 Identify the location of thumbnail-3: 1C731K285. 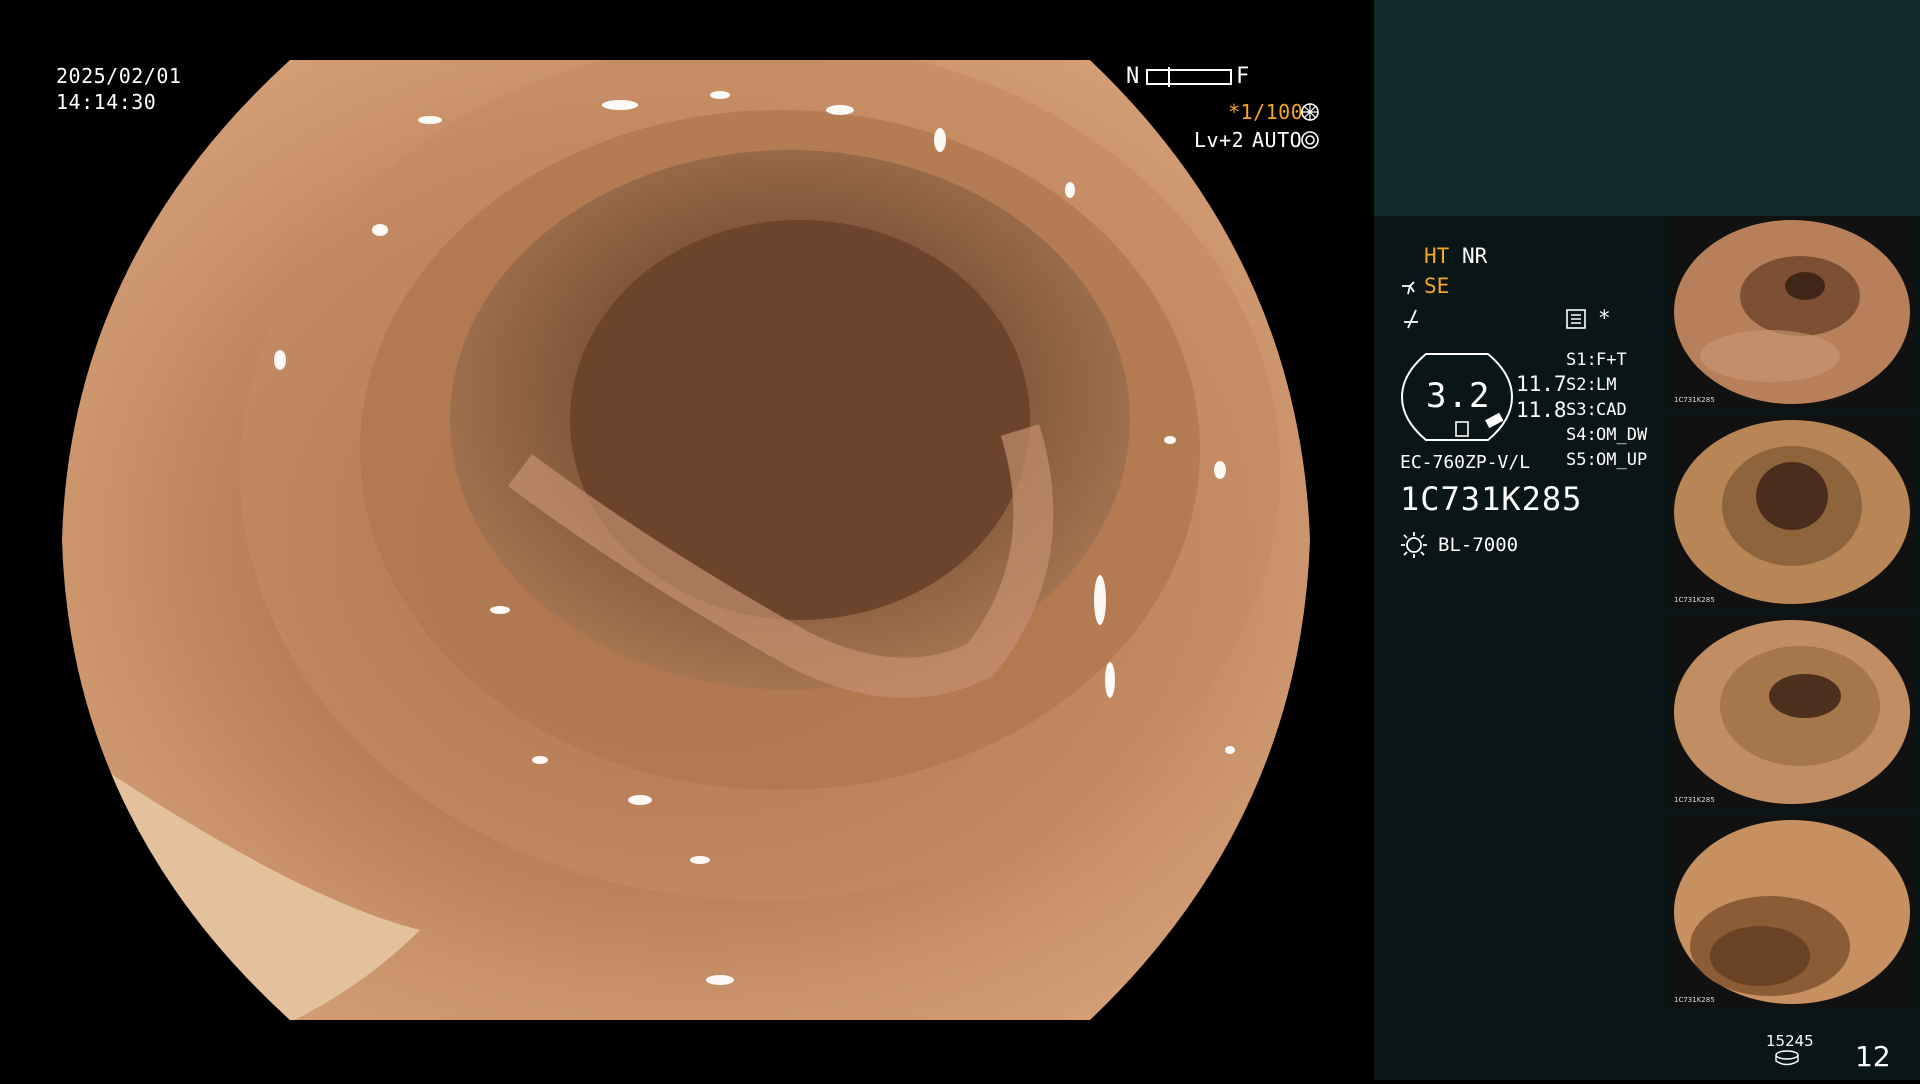
(1792, 712).